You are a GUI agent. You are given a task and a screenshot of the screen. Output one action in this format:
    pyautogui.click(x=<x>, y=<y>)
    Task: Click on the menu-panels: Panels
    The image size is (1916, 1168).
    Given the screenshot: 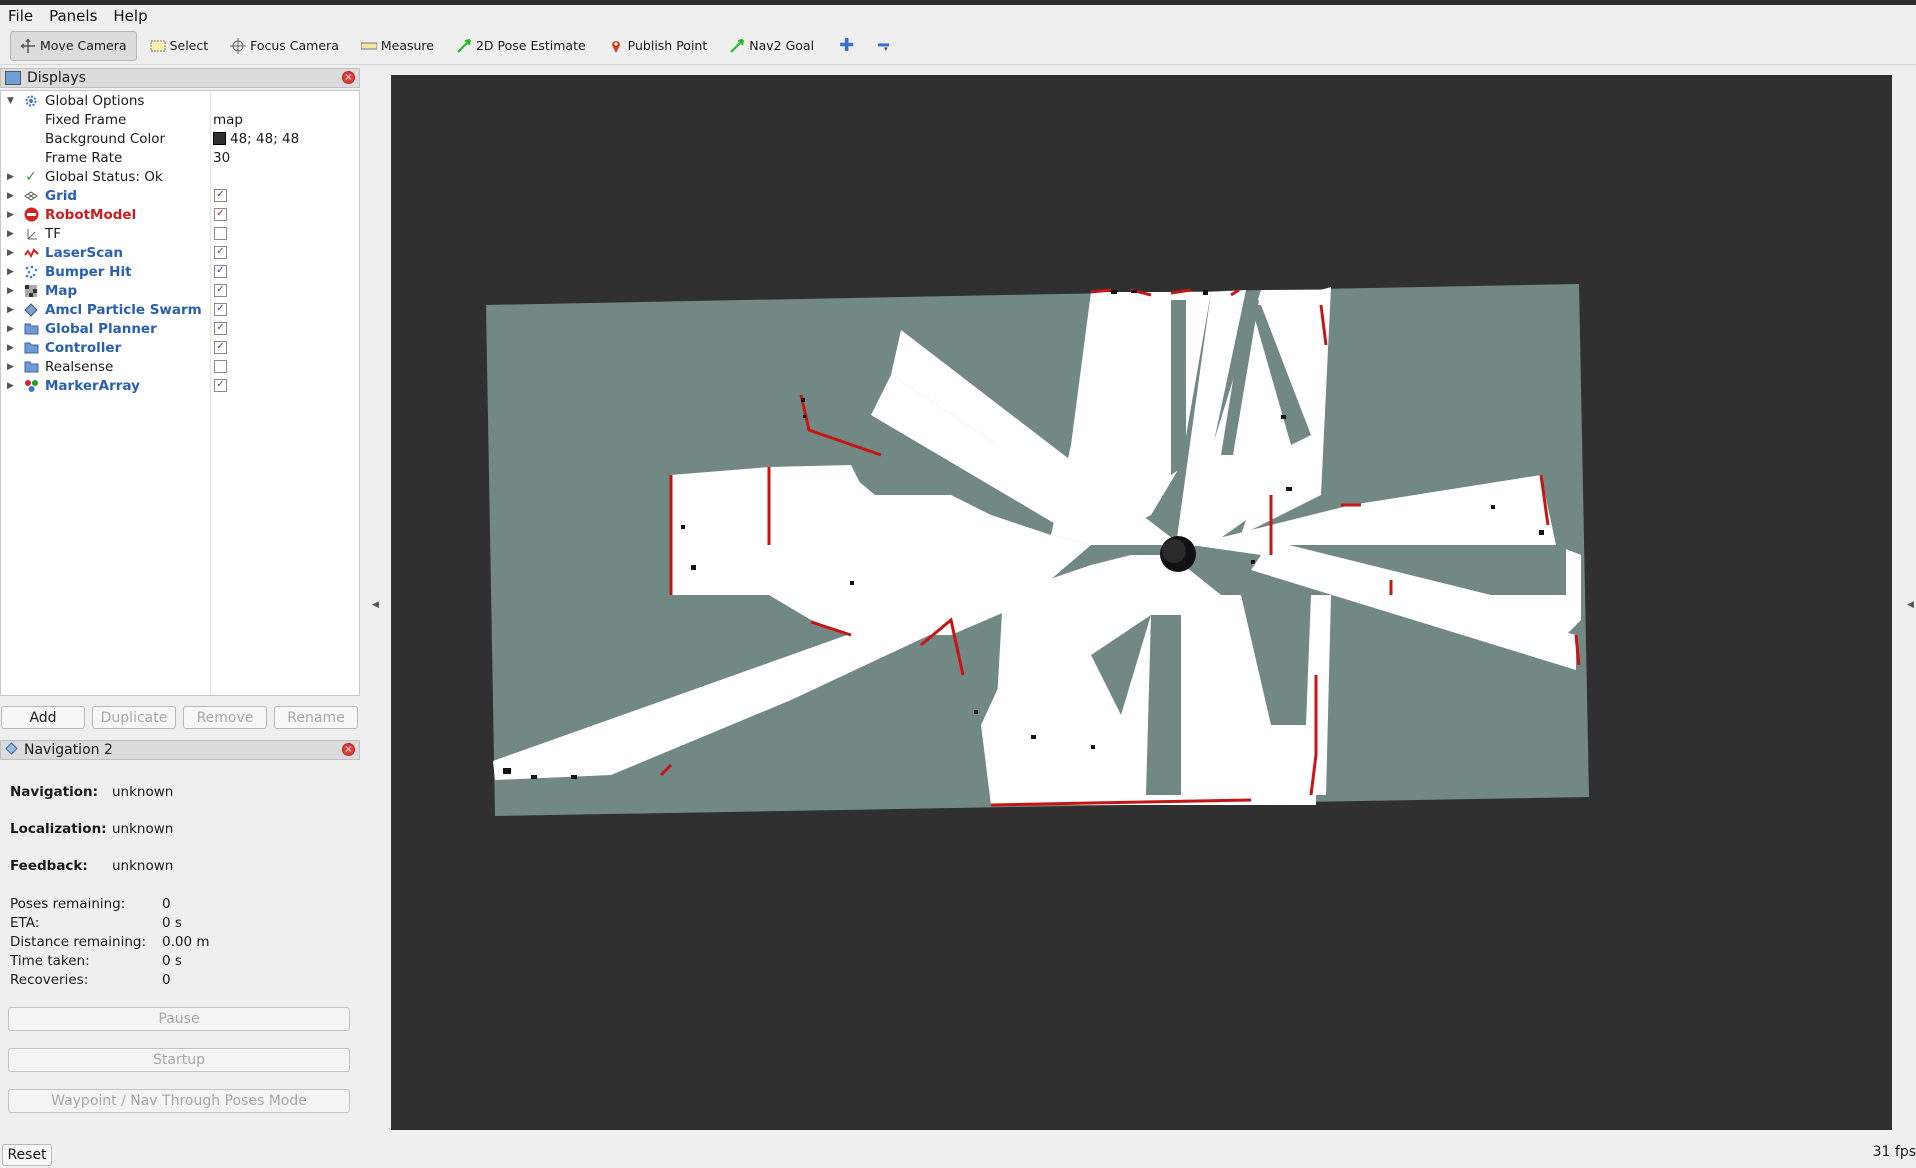 What is the action you would take?
    pyautogui.click(x=73, y=16)
    